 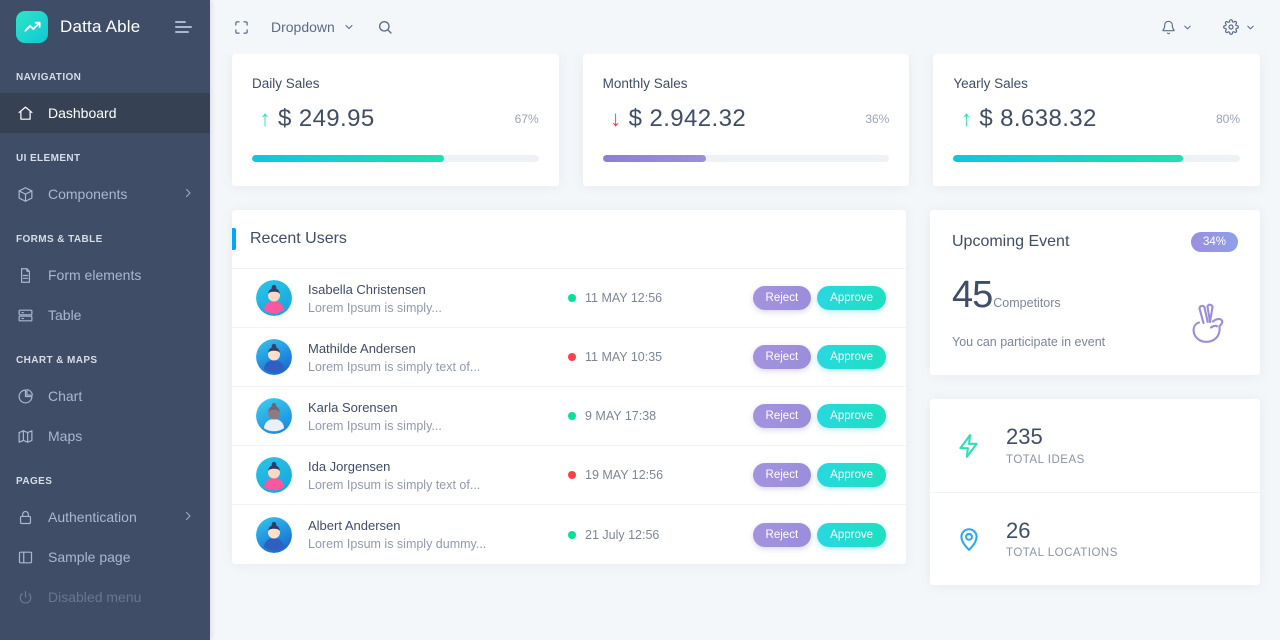 I want to click on dropdown-menu: Dropdown, so click(x=313, y=27).